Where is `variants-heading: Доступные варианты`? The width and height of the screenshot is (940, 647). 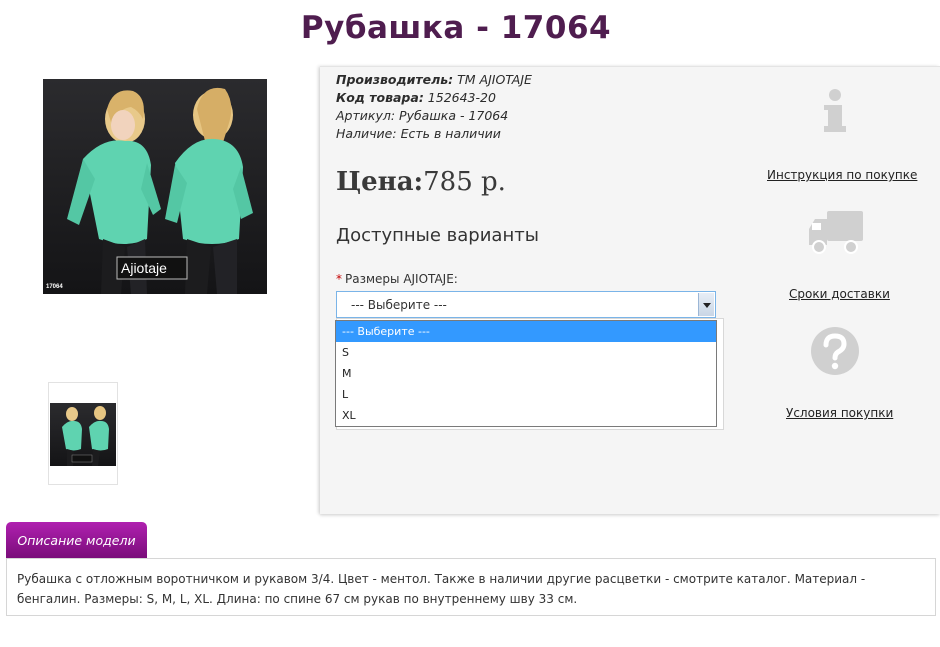
variants-heading: Доступные варианты is located at coordinates (437, 235).